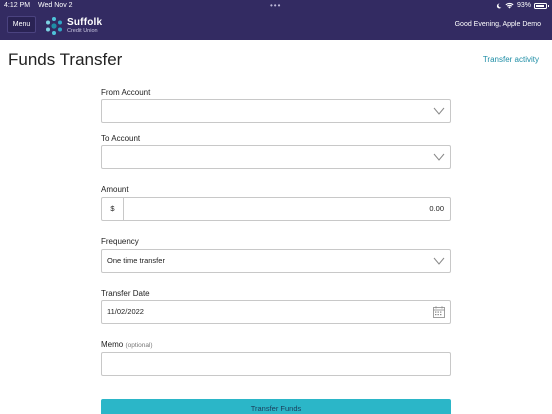 The image size is (552, 414). I want to click on status-time: 4:12 PM, so click(17, 5).